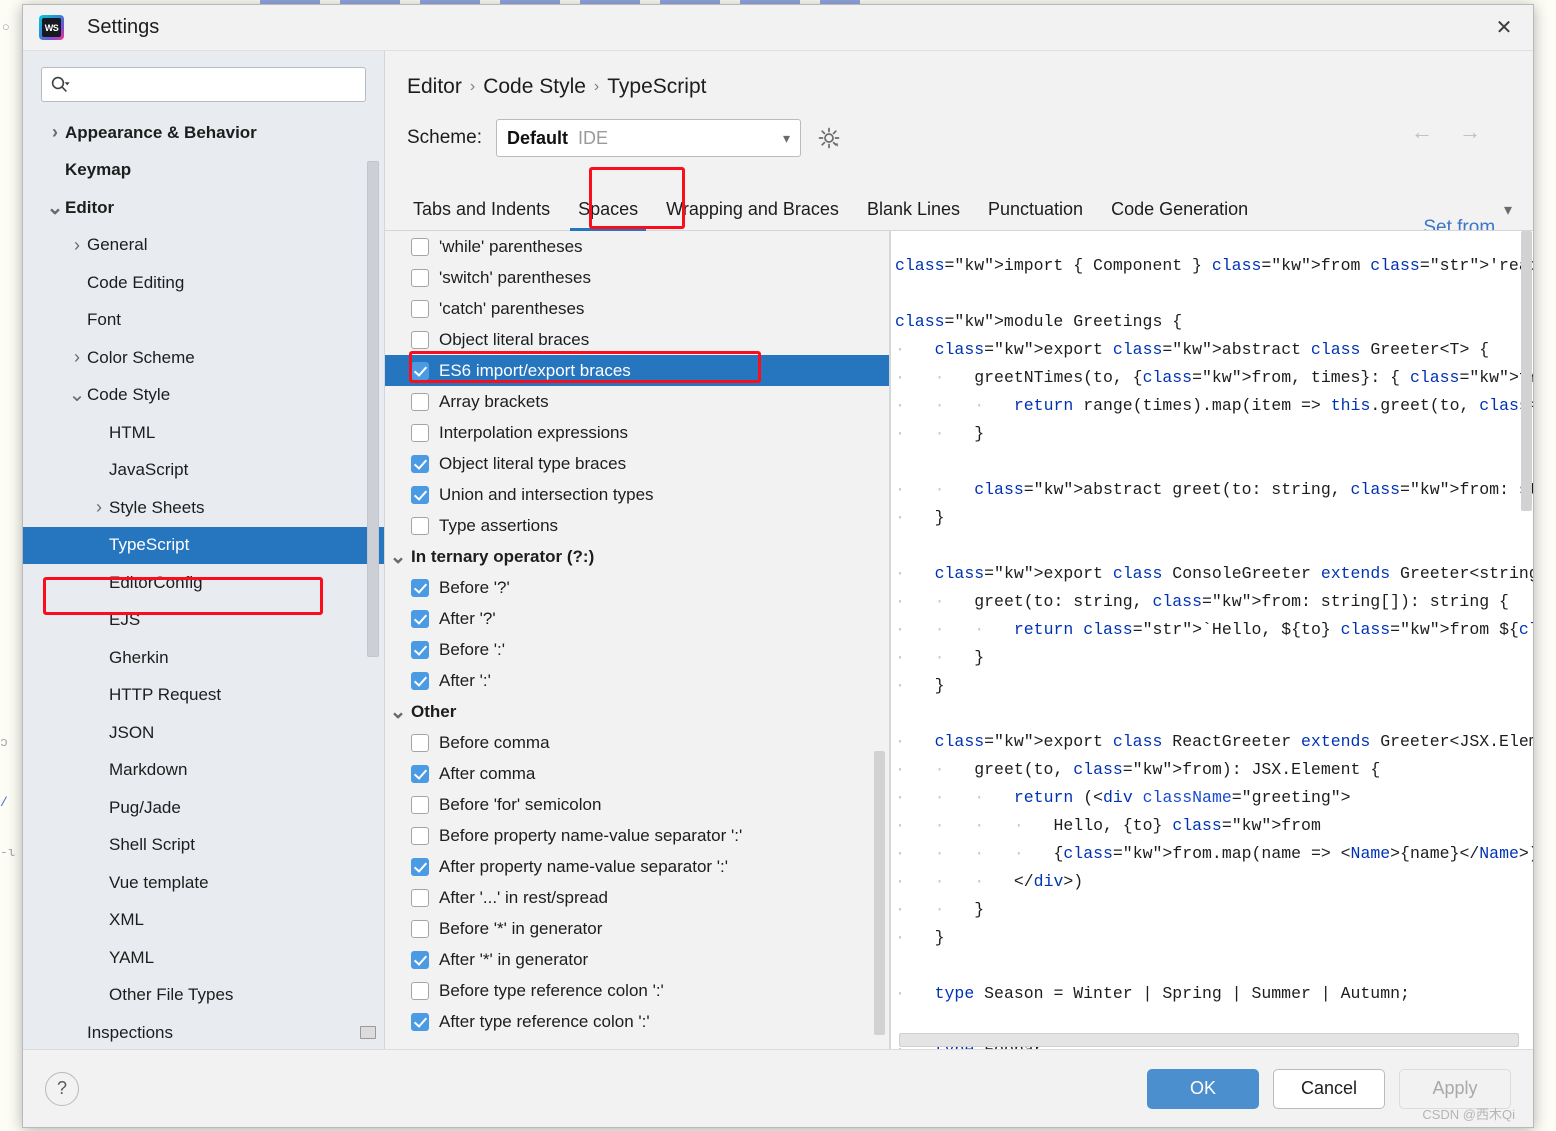  What do you see at coordinates (203, 545) in the screenshot?
I see `sidebar-item-typescript: TypeScript` at bounding box center [203, 545].